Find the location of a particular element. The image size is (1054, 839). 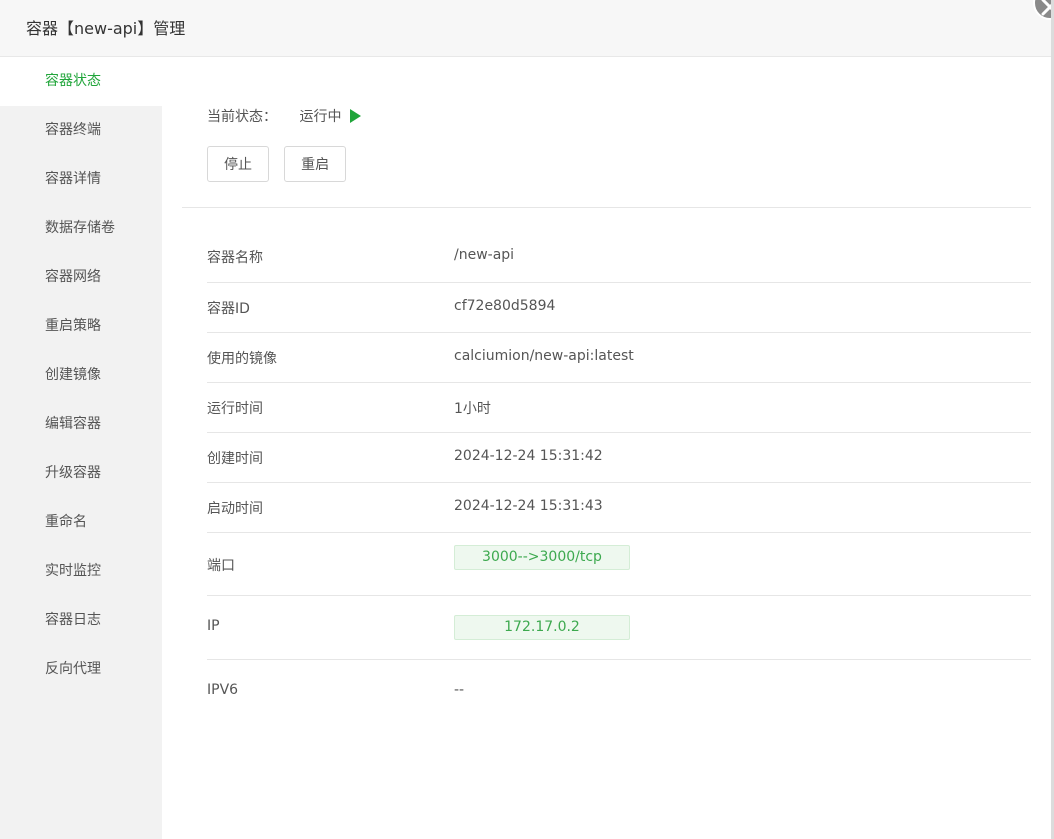

sidebar-item-reverse-proxy: 反向代理 is located at coordinates (81, 669).